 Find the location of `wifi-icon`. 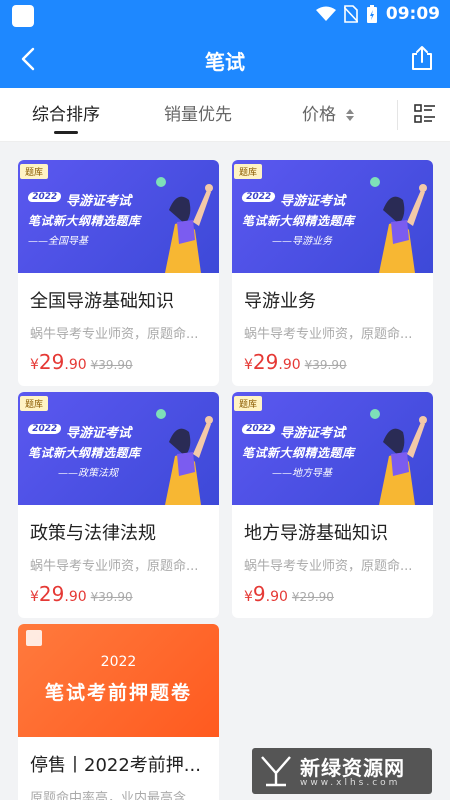

wifi-icon is located at coordinates (325, 13).